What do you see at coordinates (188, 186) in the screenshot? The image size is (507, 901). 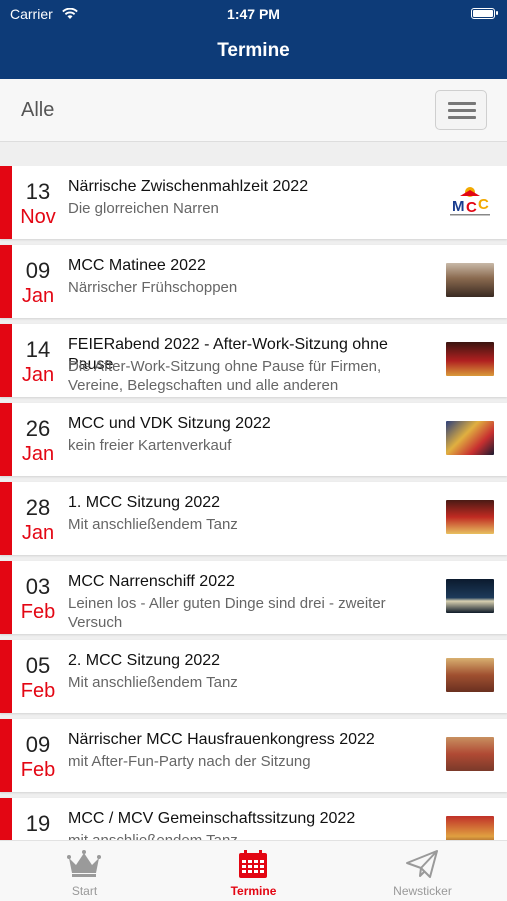 I see `event-title: Närrische Zwischenmahlzeit 2022` at bounding box center [188, 186].